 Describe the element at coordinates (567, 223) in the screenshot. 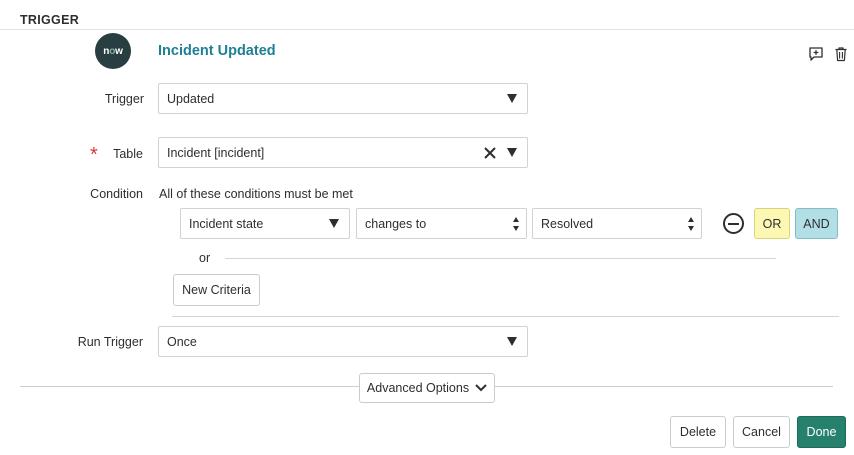

I see `condition-value-value: Resolved` at that location.